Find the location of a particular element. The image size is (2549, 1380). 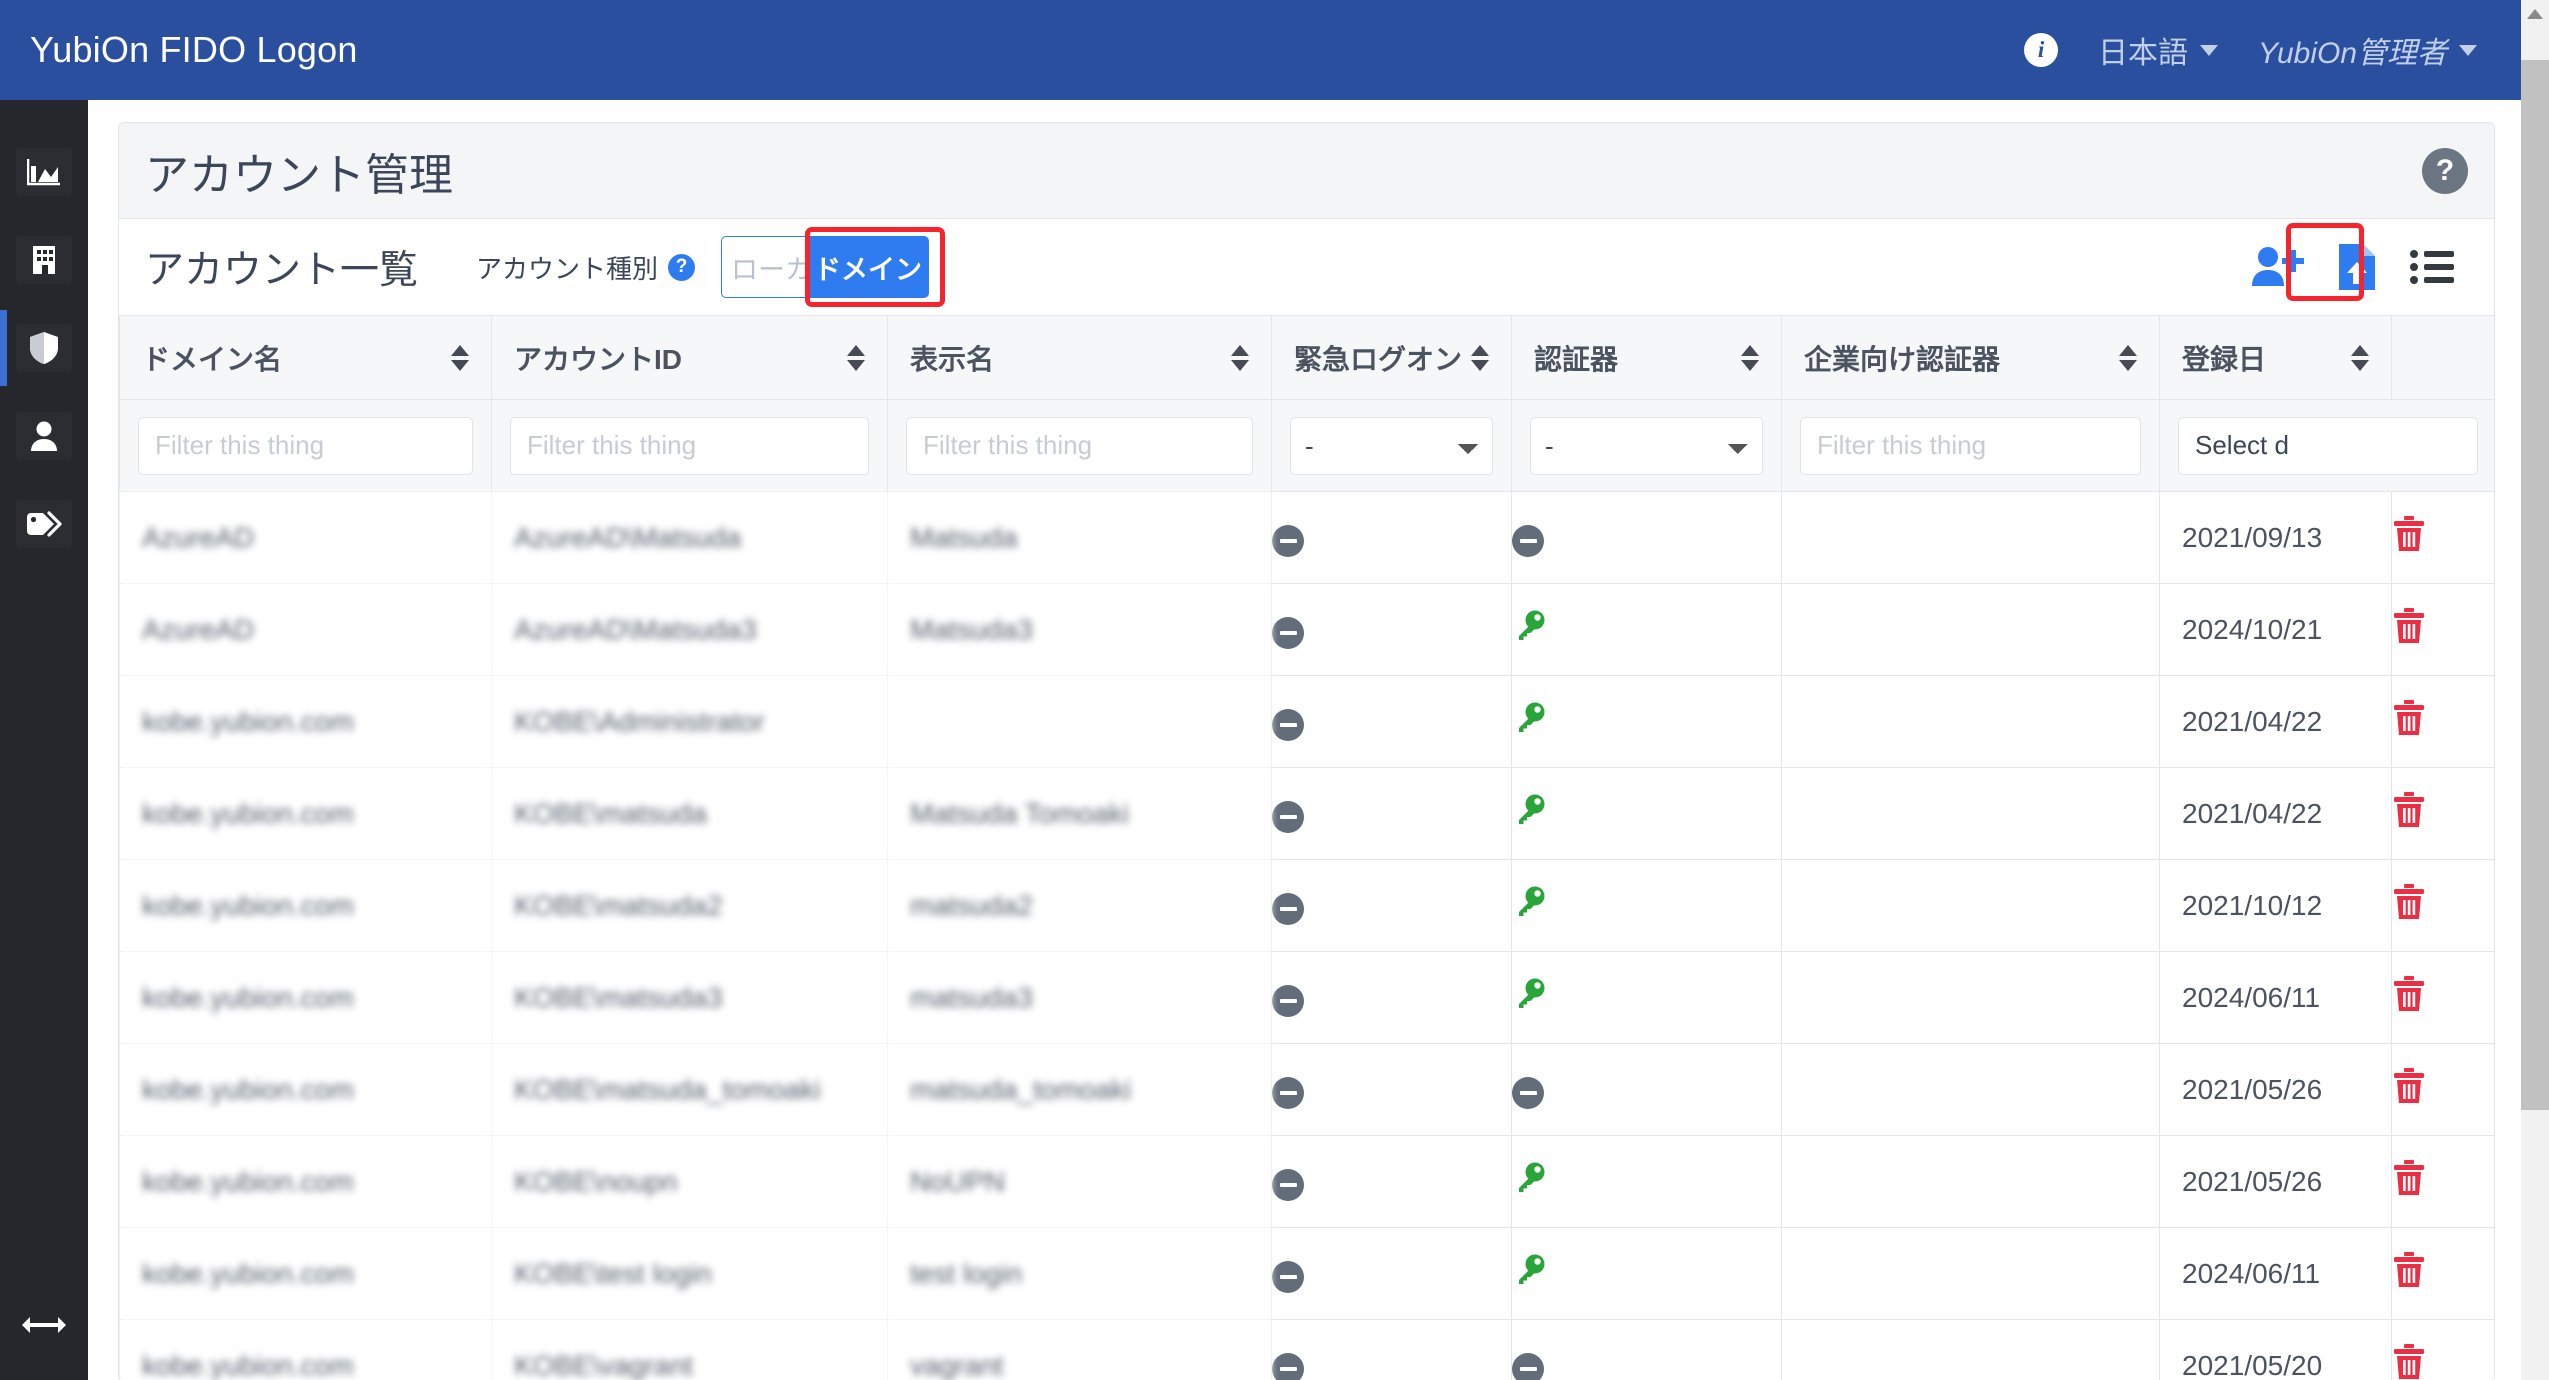

filter-input-display-name is located at coordinates (1079, 445).